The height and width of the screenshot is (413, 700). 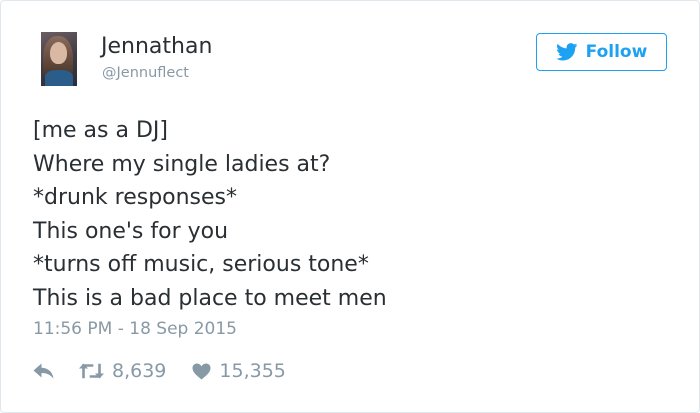 I want to click on follow-button: Follow, so click(x=601, y=52).